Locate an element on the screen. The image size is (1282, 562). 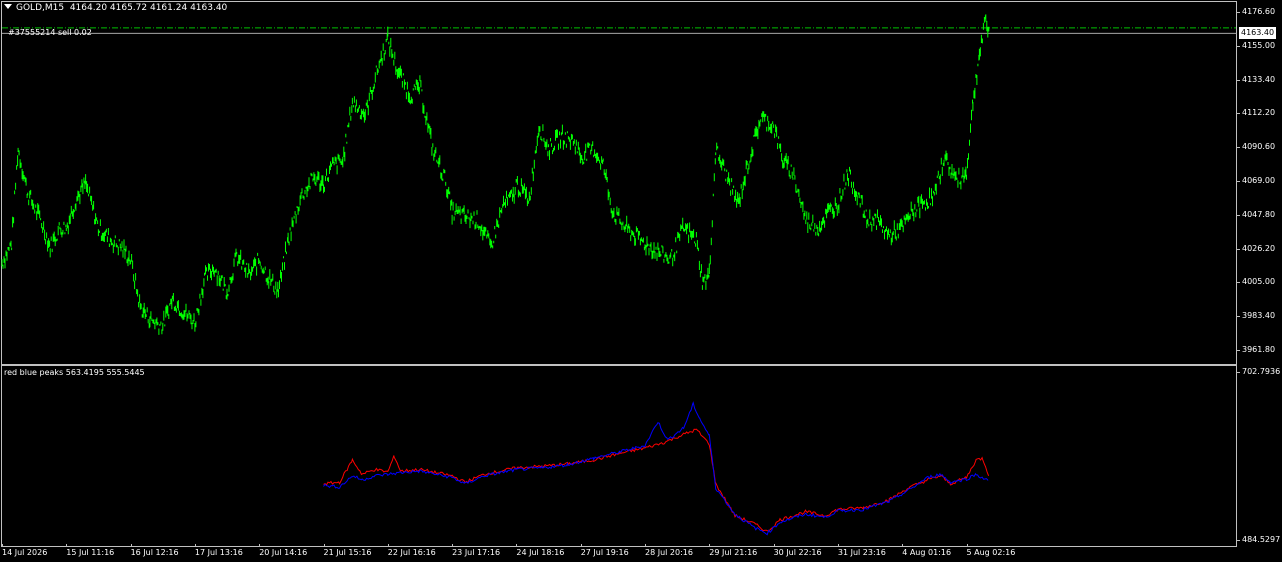
red-peaks-series is located at coordinates (656, 480).